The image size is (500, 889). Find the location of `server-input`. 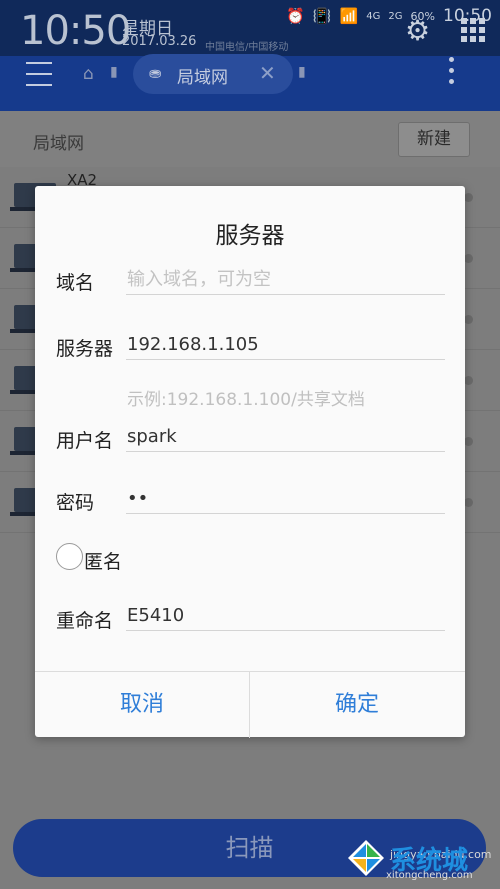

server-input is located at coordinates (285, 344).